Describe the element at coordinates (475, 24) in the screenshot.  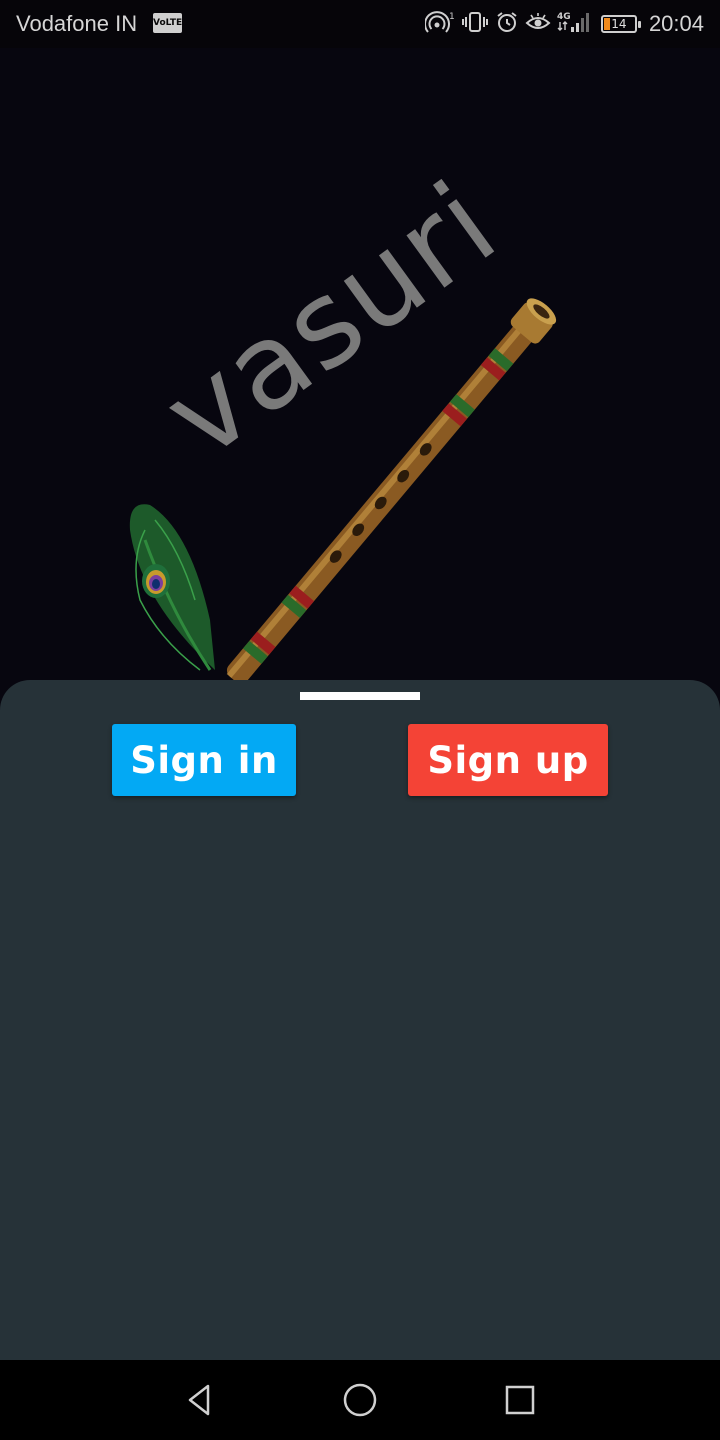
I see `vibrate-icon` at that location.